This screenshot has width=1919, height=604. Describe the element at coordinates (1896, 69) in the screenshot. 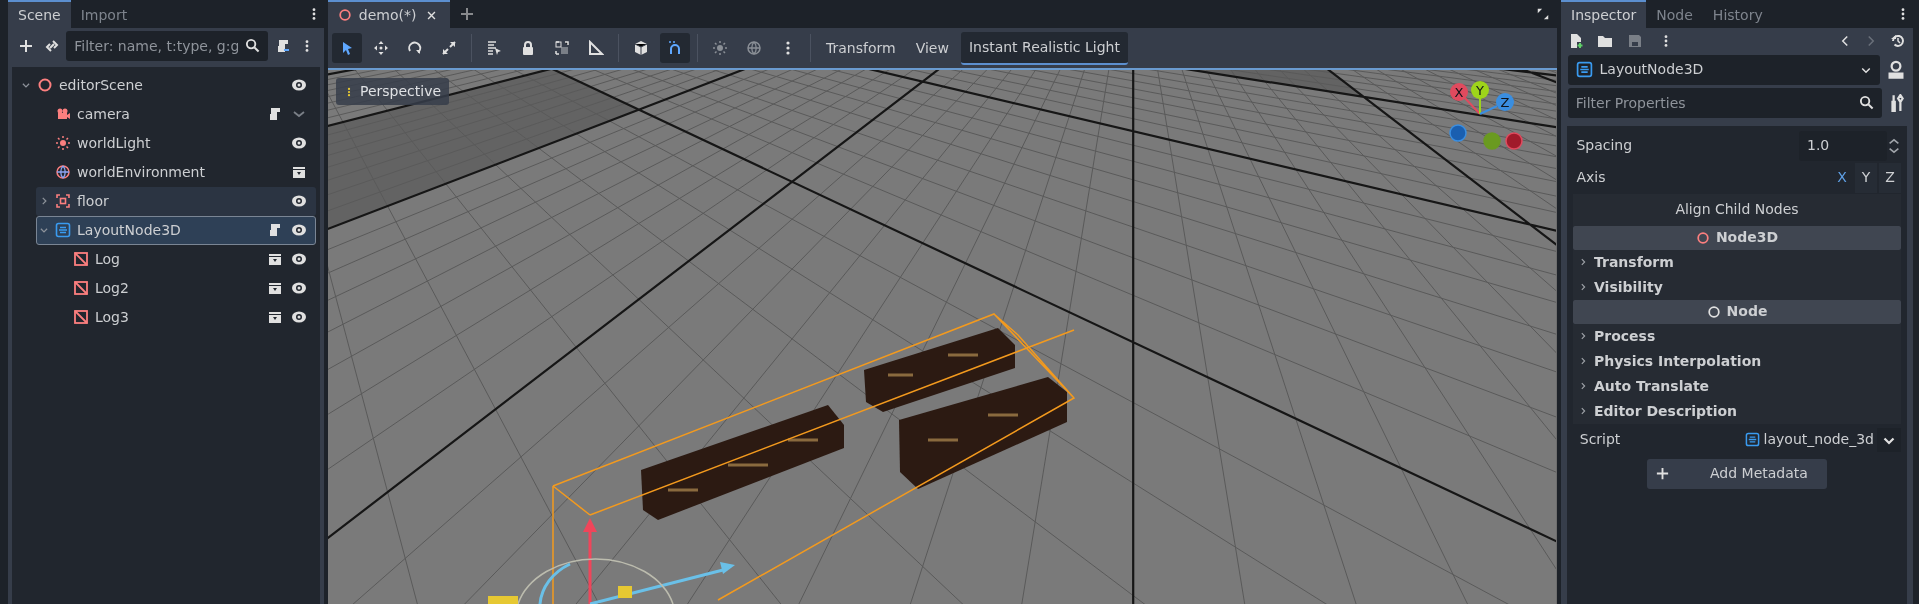

I see `doc-search-icon` at that location.